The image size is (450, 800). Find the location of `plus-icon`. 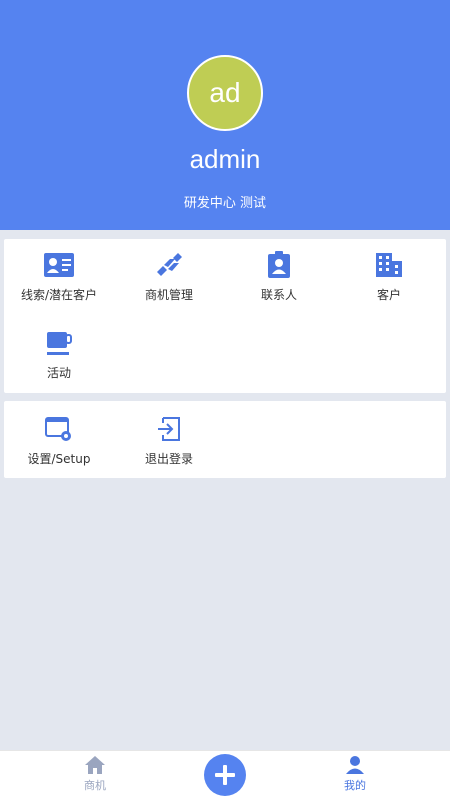

plus-icon is located at coordinates (225, 775).